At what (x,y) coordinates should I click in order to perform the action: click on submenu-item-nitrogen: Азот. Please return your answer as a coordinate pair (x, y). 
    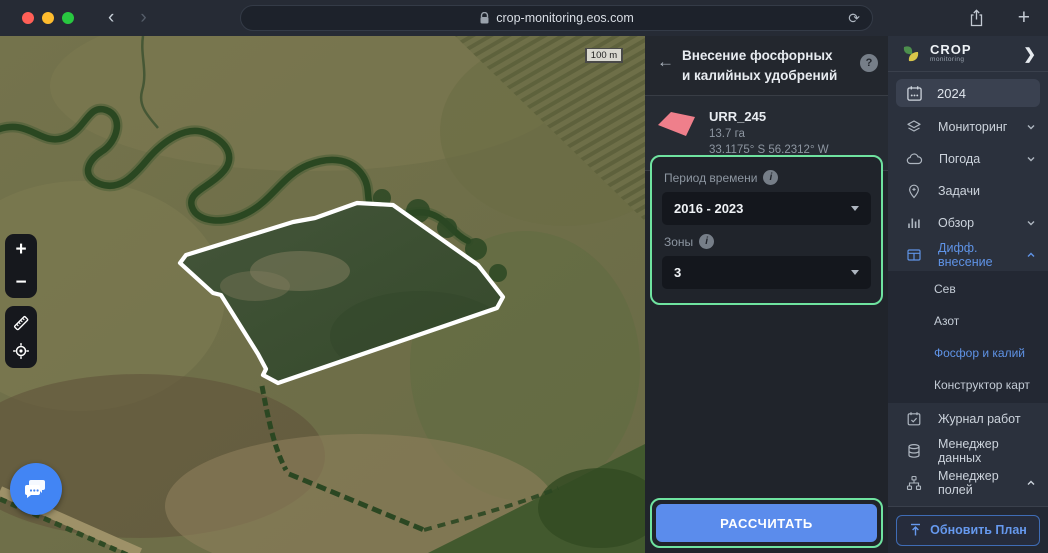
    Looking at the image, I should click on (968, 321).